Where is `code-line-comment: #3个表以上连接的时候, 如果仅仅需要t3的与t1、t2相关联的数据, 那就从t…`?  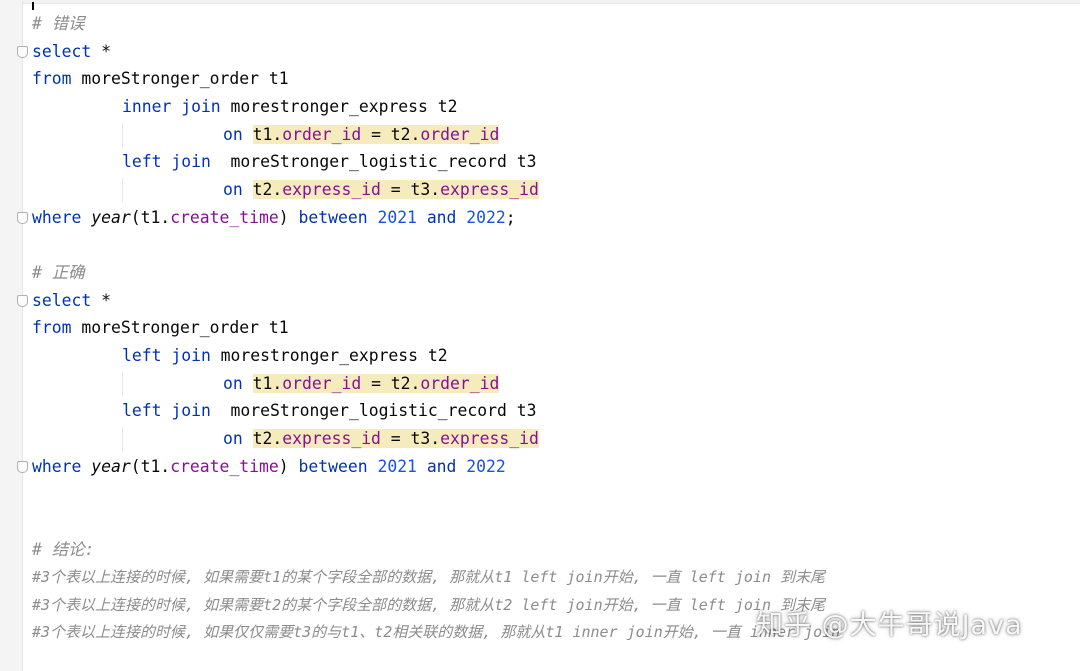 code-line-comment: #3个表以上连接的时候, 如果仅仅需要t3的与t1、t2相关联的数据, 那就从t… is located at coordinates (436, 632).